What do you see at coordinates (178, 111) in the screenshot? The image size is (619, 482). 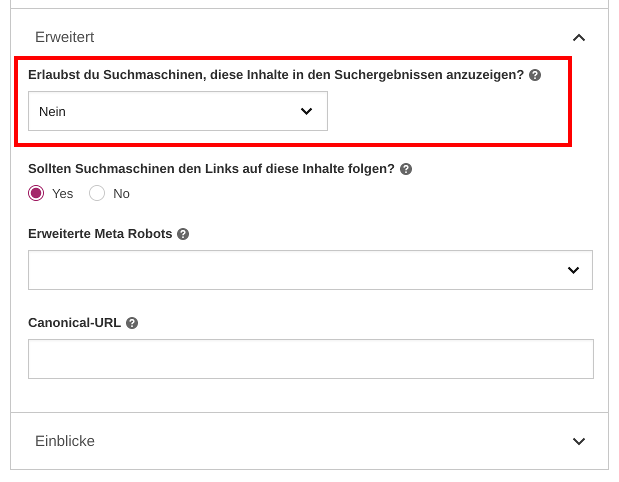 I see `dropdown: Nein` at bounding box center [178, 111].